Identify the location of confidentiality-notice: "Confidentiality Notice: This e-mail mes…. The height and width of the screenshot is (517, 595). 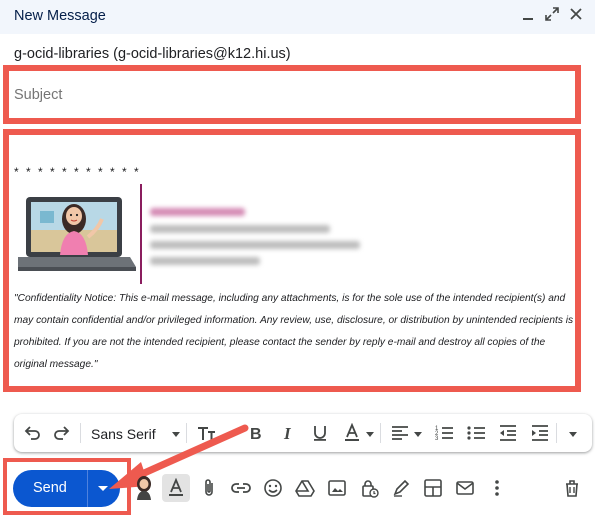
(294, 331).